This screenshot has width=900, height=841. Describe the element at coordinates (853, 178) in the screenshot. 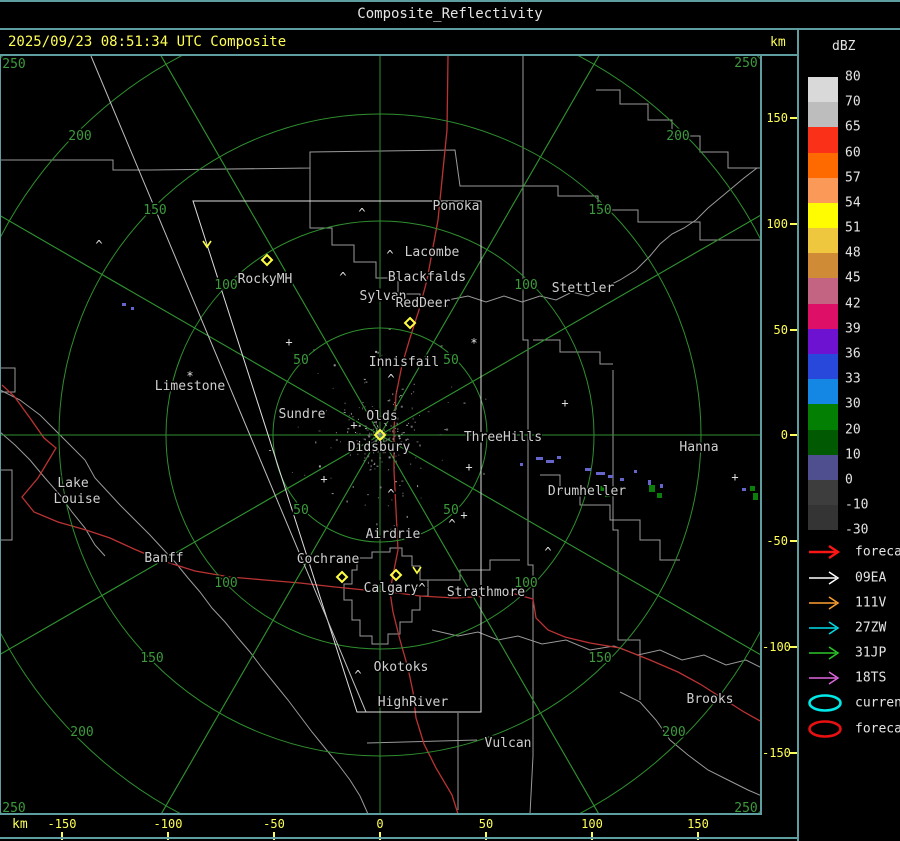

I see `colorbar-tick-label: 57` at that location.